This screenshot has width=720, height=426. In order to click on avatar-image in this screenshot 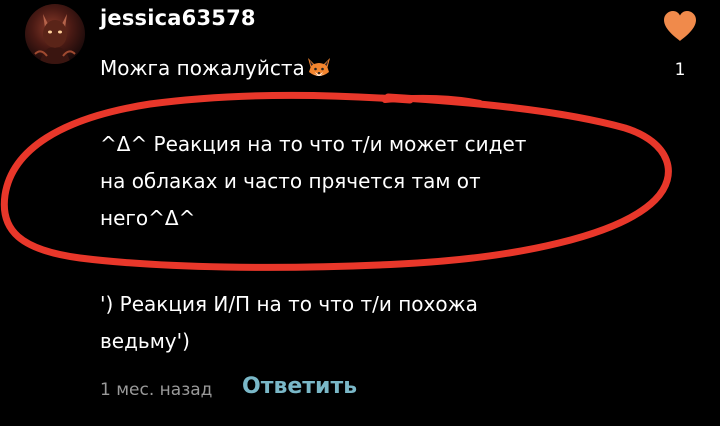, I will do `click(55, 39)`.